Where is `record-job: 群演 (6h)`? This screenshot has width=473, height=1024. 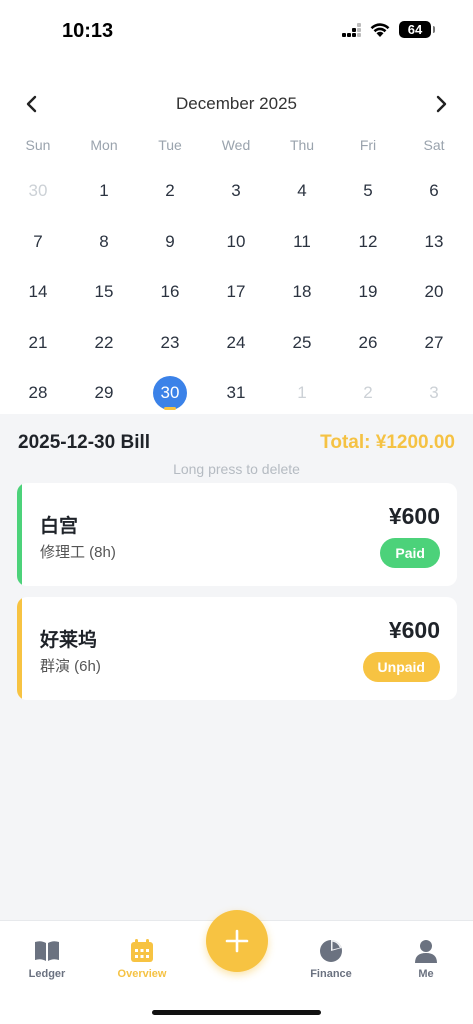 record-job: 群演 (6h) is located at coordinates (70, 666).